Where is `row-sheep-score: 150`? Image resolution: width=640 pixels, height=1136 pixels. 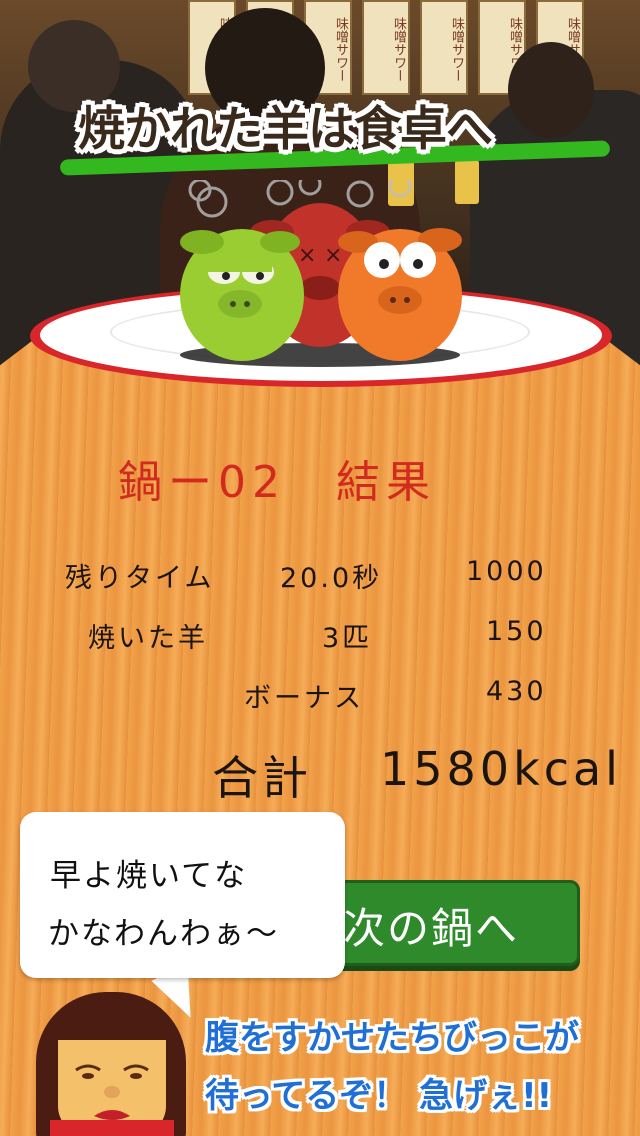
row-sheep-score: 150 is located at coordinates (516, 631).